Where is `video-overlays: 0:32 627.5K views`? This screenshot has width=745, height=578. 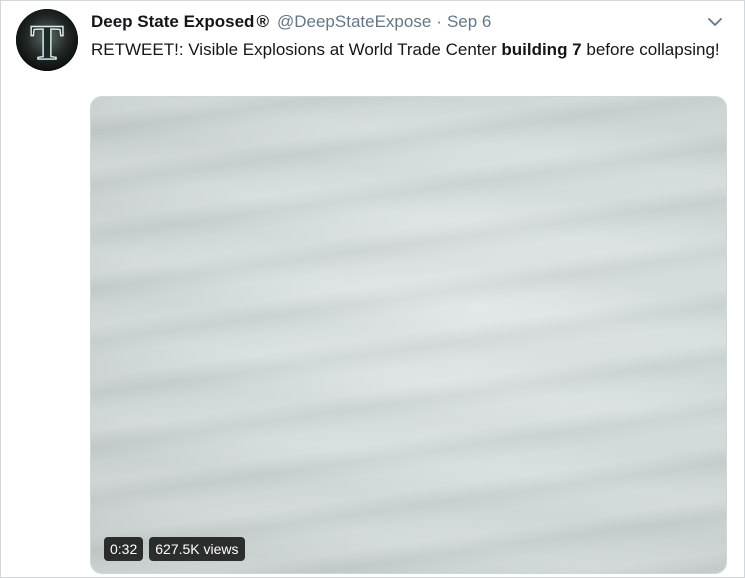 video-overlays: 0:32 627.5K views is located at coordinates (174, 549).